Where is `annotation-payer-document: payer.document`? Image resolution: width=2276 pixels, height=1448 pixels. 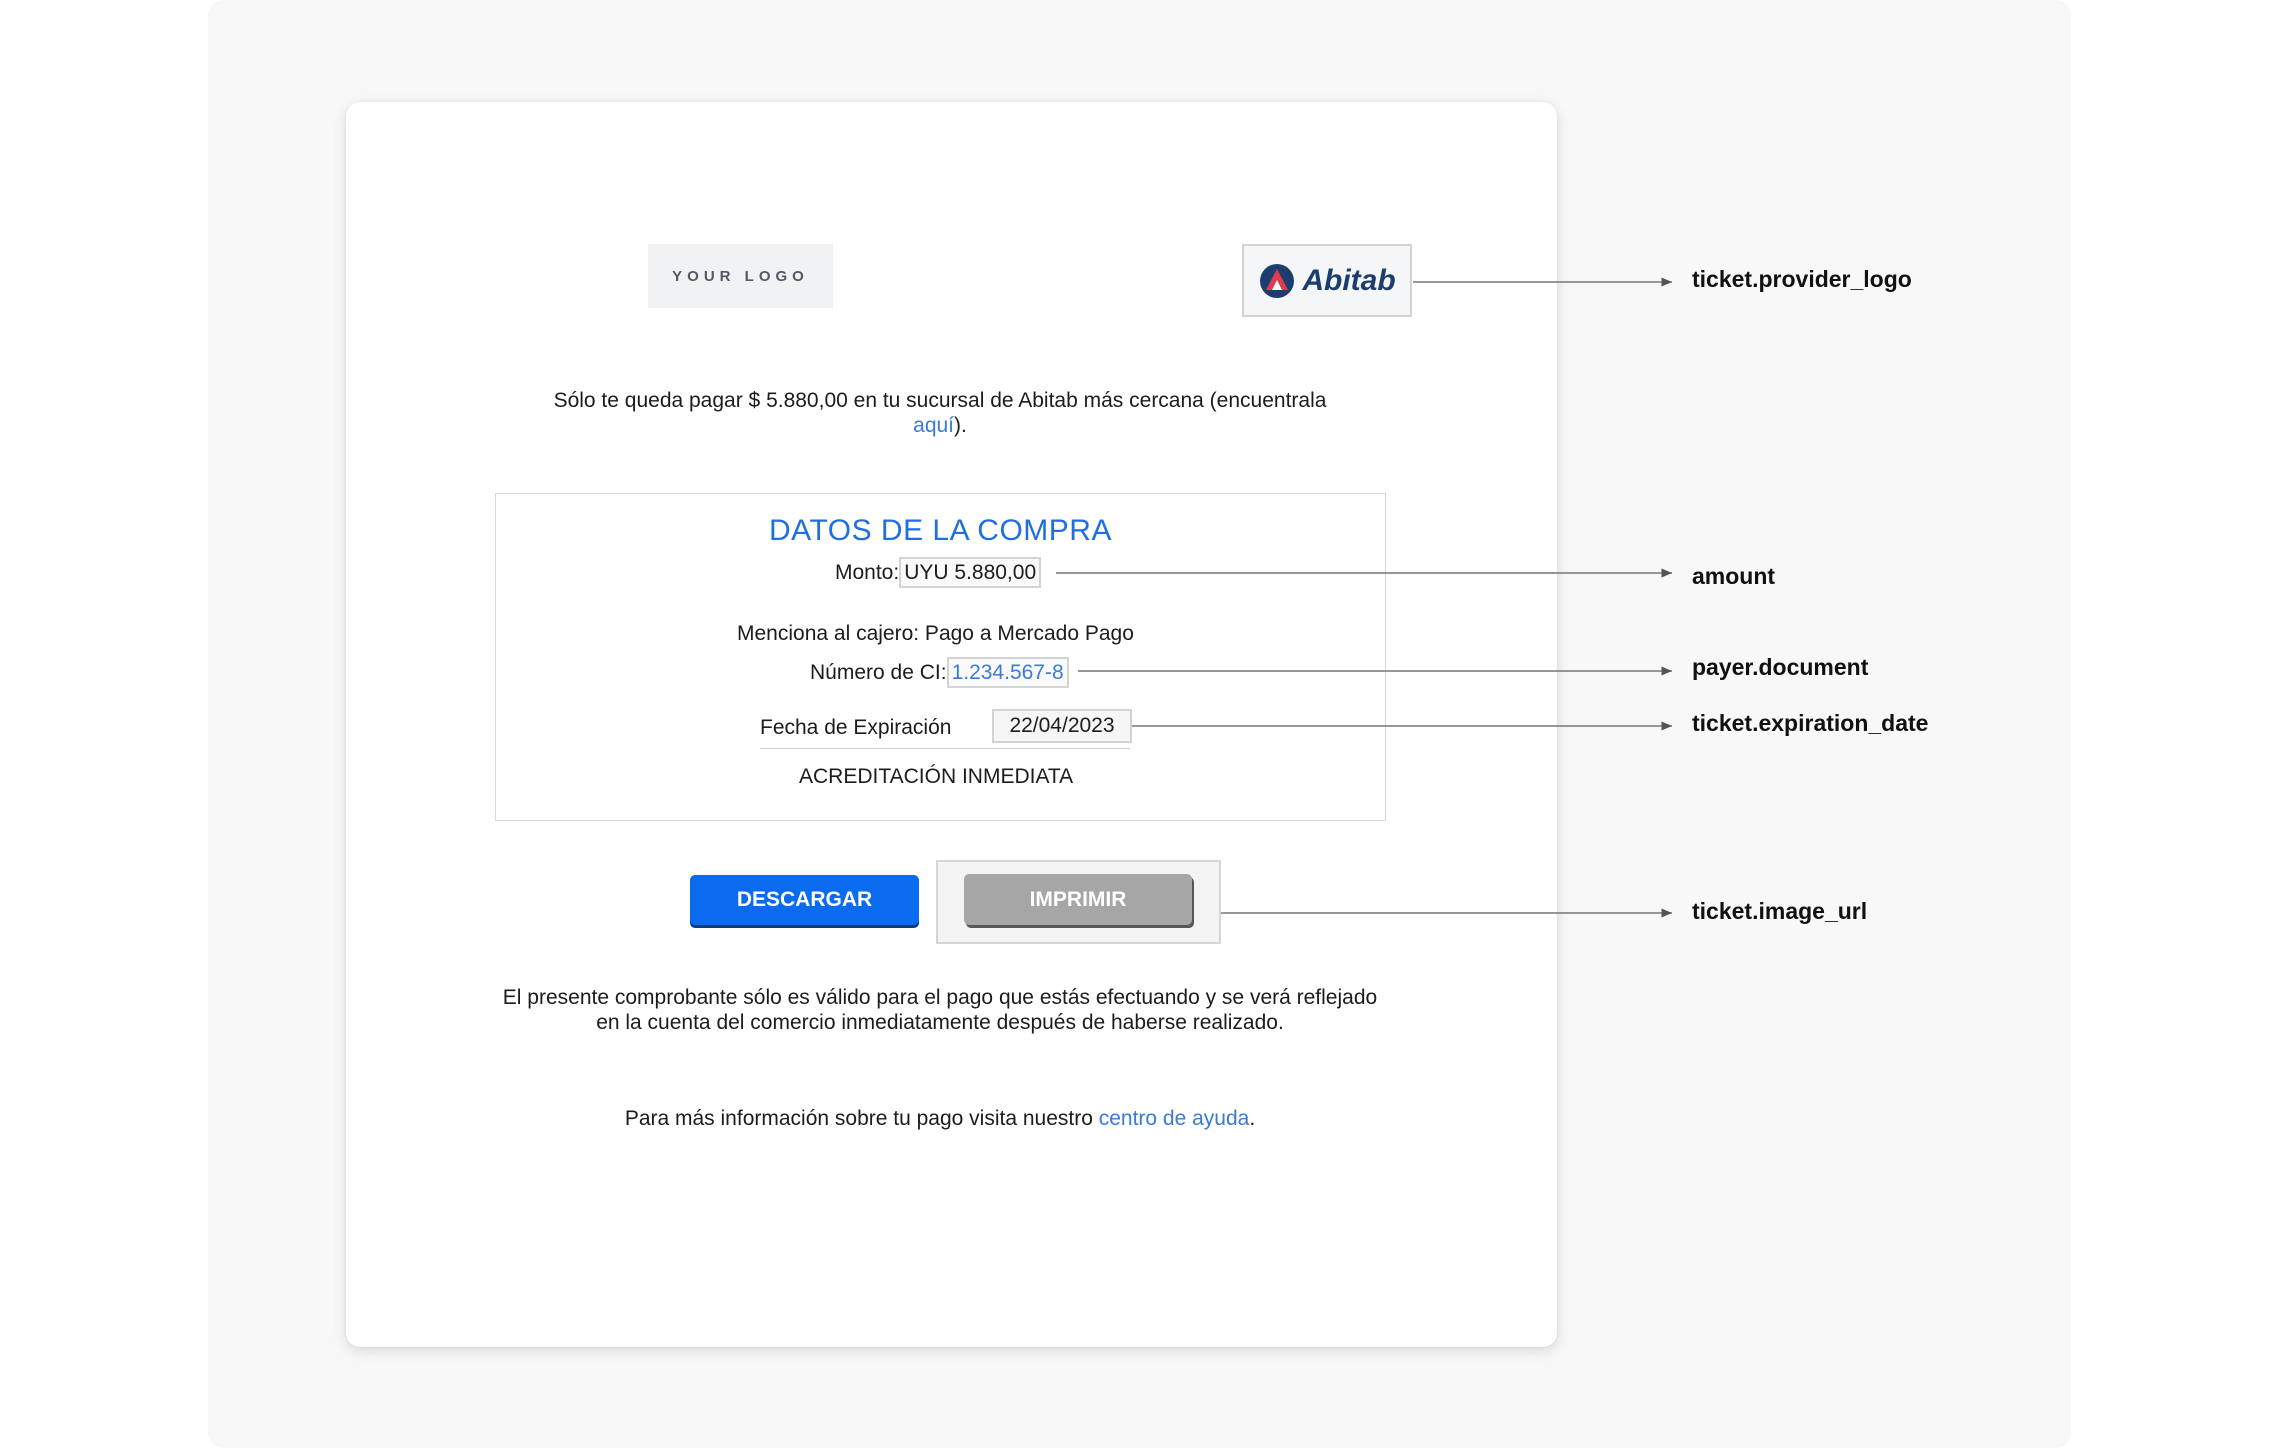
annotation-payer-document: payer.document is located at coordinates (1780, 667).